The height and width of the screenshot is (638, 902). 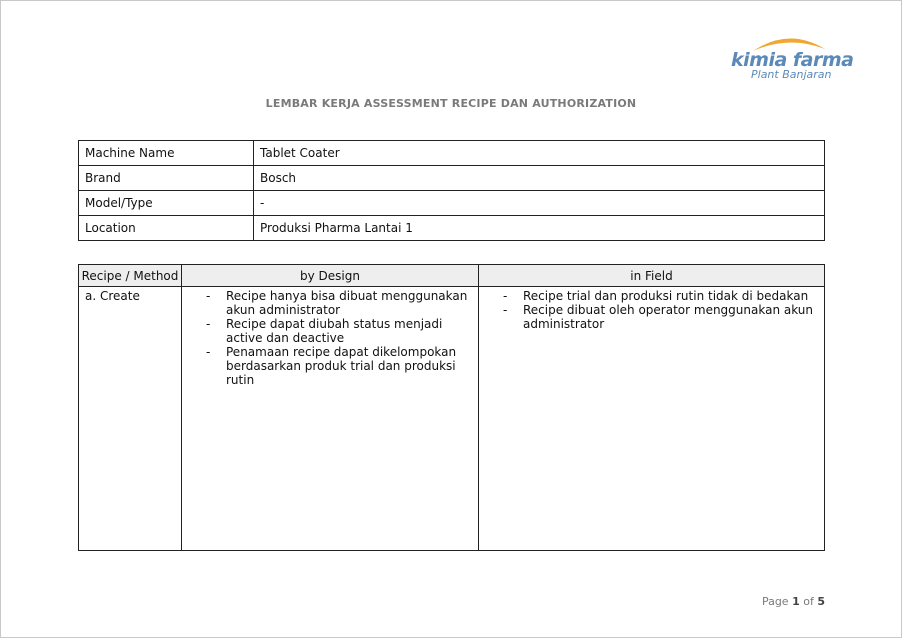 What do you see at coordinates (651, 275) in the screenshot?
I see `column-header-field: in Field` at bounding box center [651, 275].